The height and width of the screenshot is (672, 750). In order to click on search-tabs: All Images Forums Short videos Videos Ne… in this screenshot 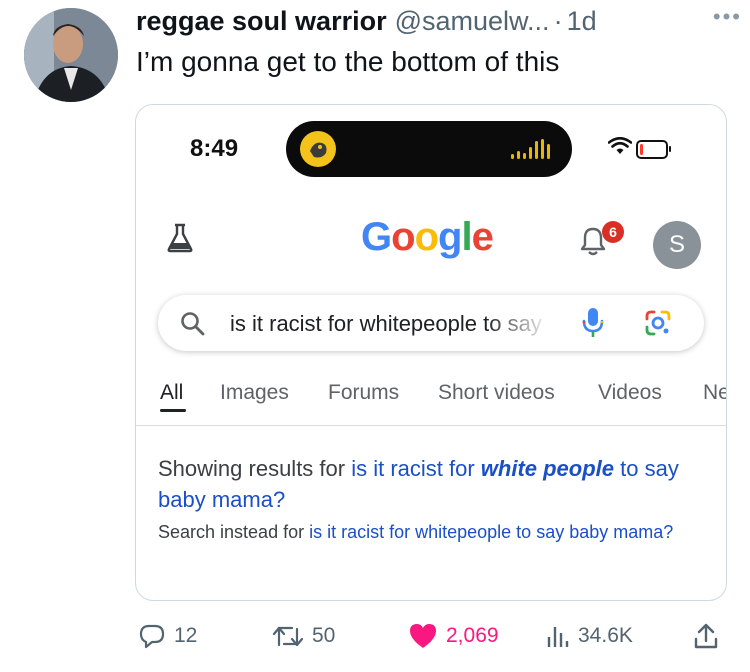, I will do `click(442, 397)`.